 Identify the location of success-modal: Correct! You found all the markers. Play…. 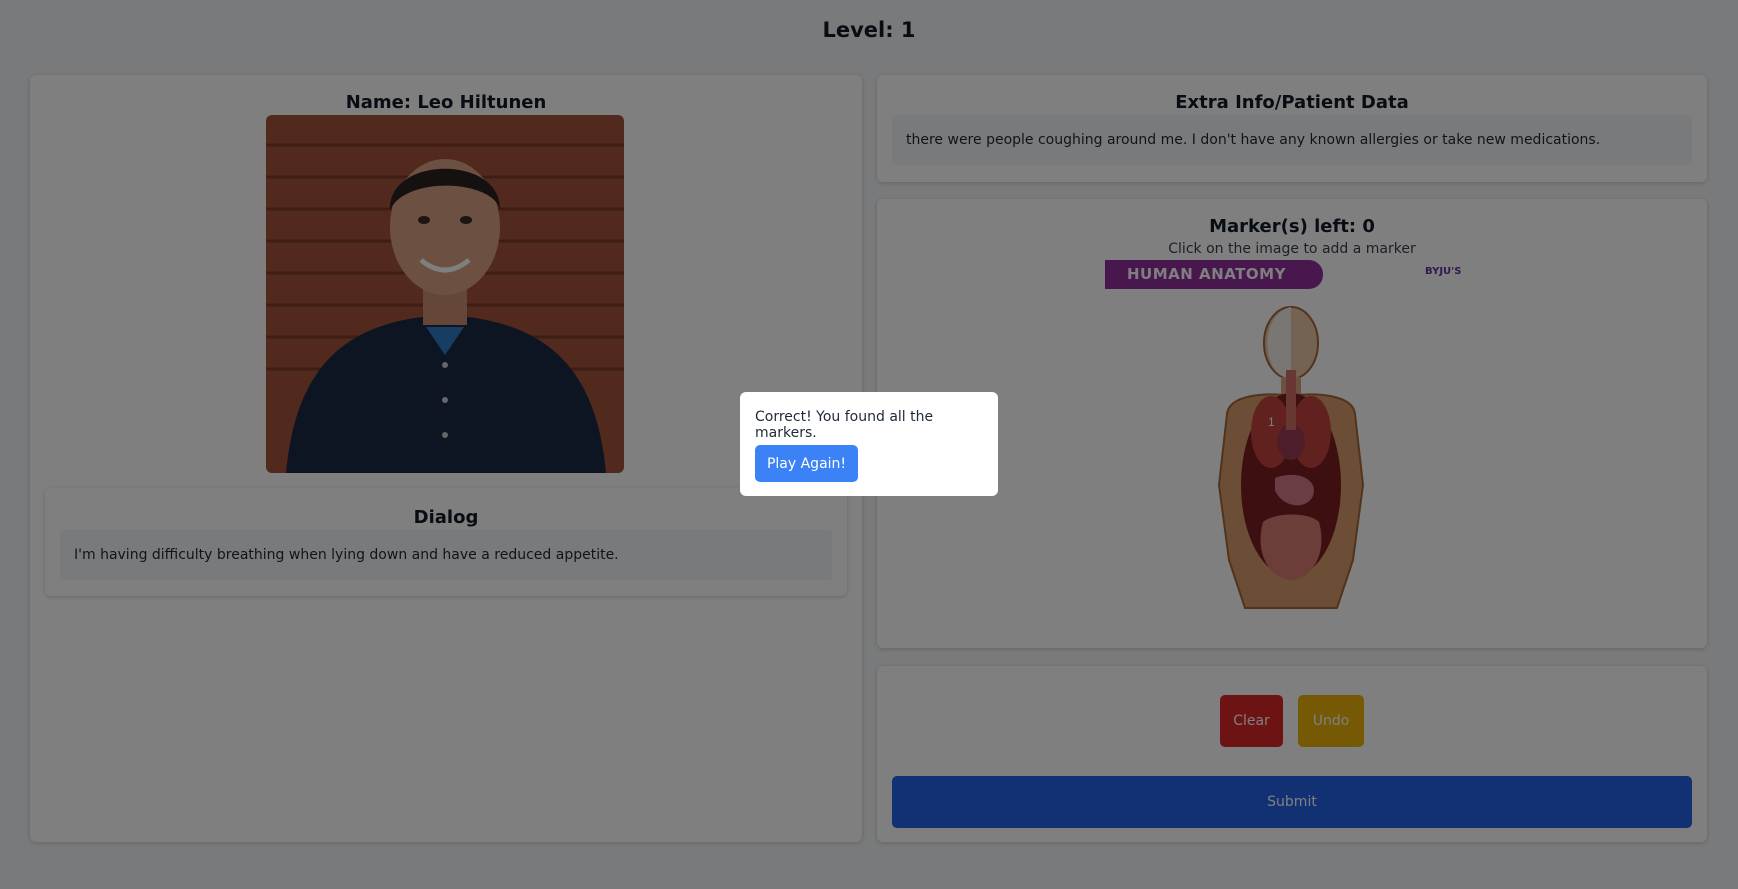
(869, 444).